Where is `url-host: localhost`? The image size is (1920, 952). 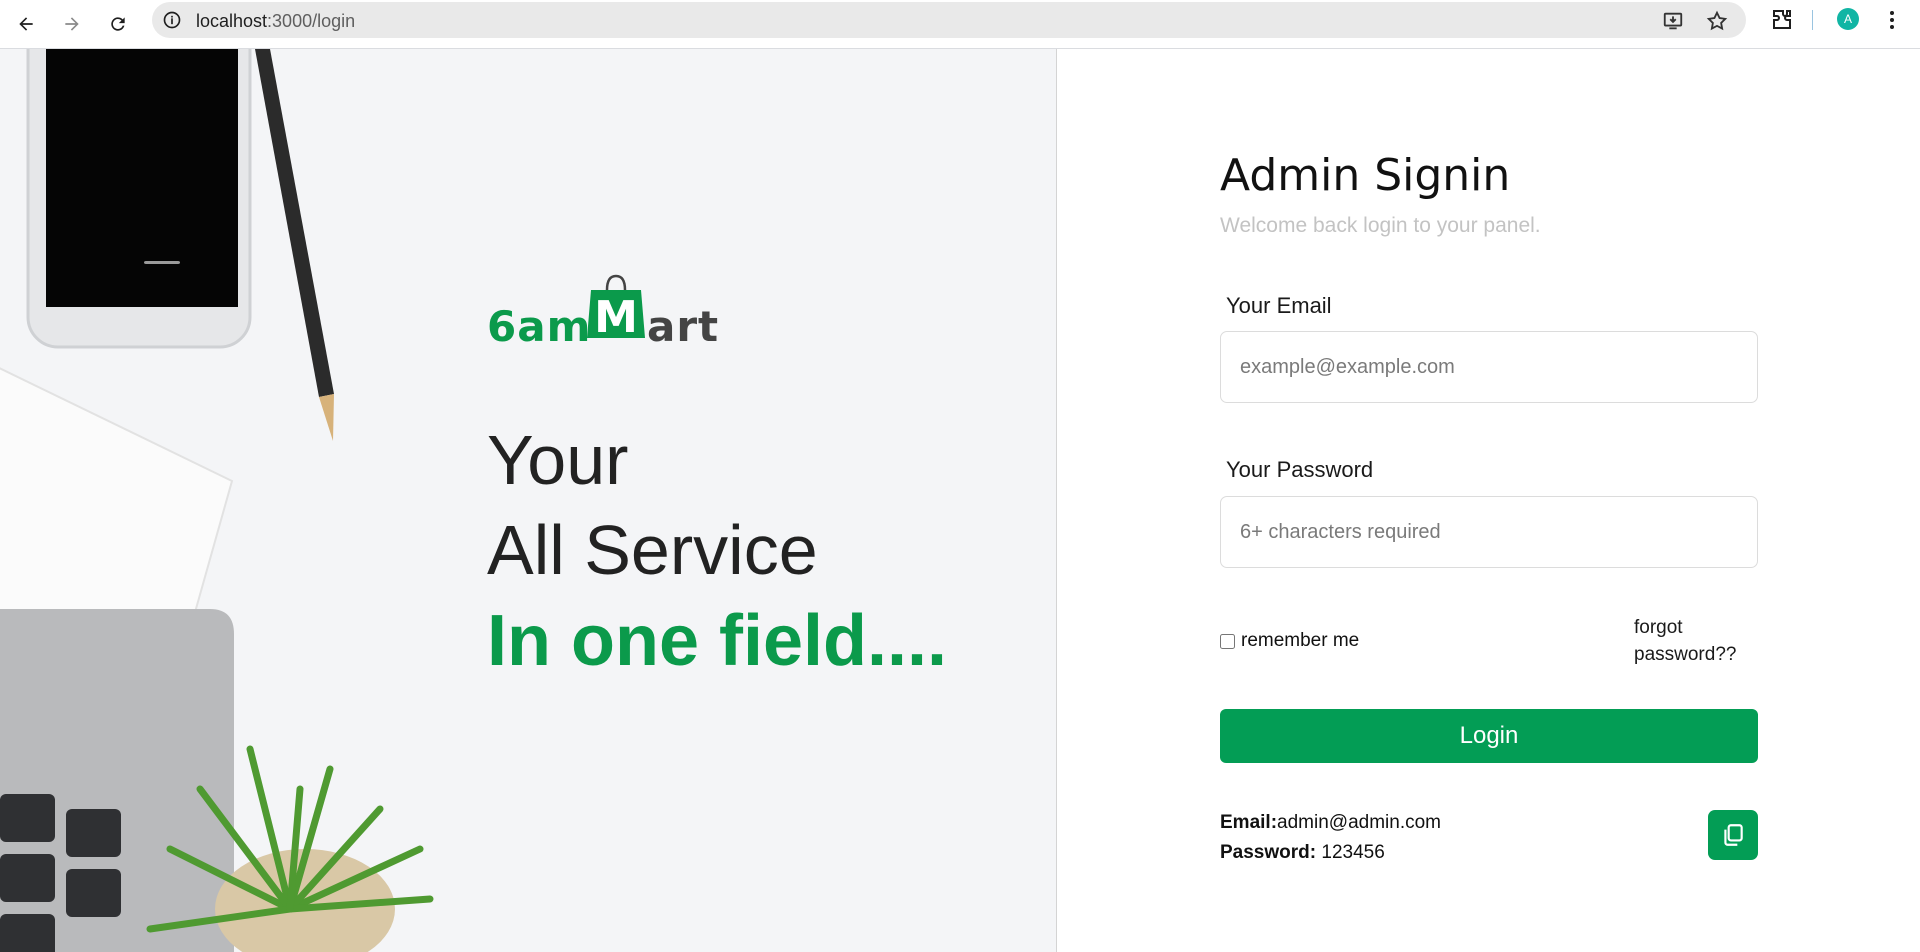 url-host: localhost is located at coordinates (232, 21).